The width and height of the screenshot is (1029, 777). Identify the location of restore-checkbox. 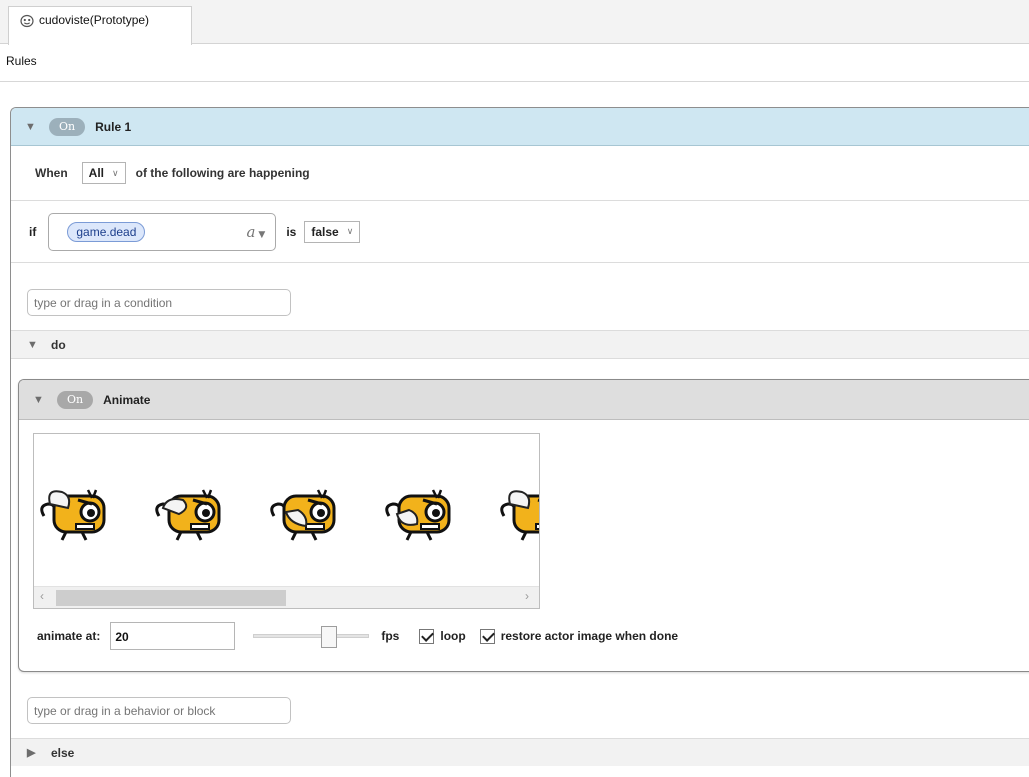
(487, 636).